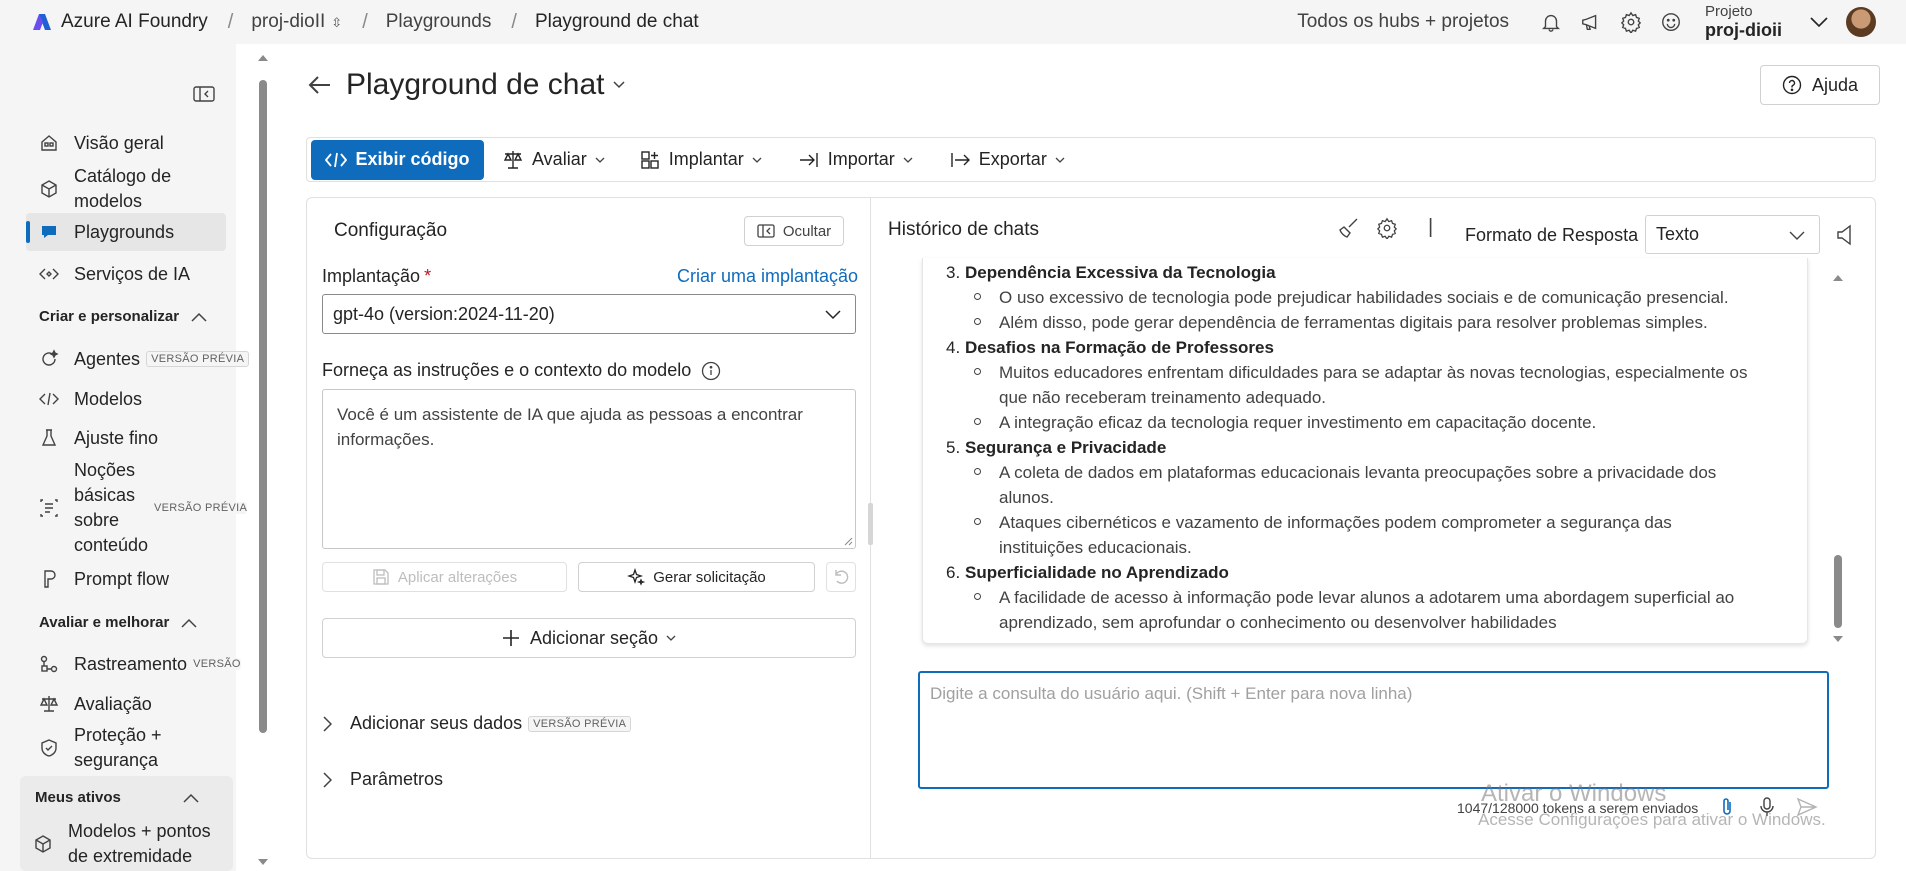 The height and width of the screenshot is (871, 1906). I want to click on evaluate-menu: Avaliar, so click(553, 160).